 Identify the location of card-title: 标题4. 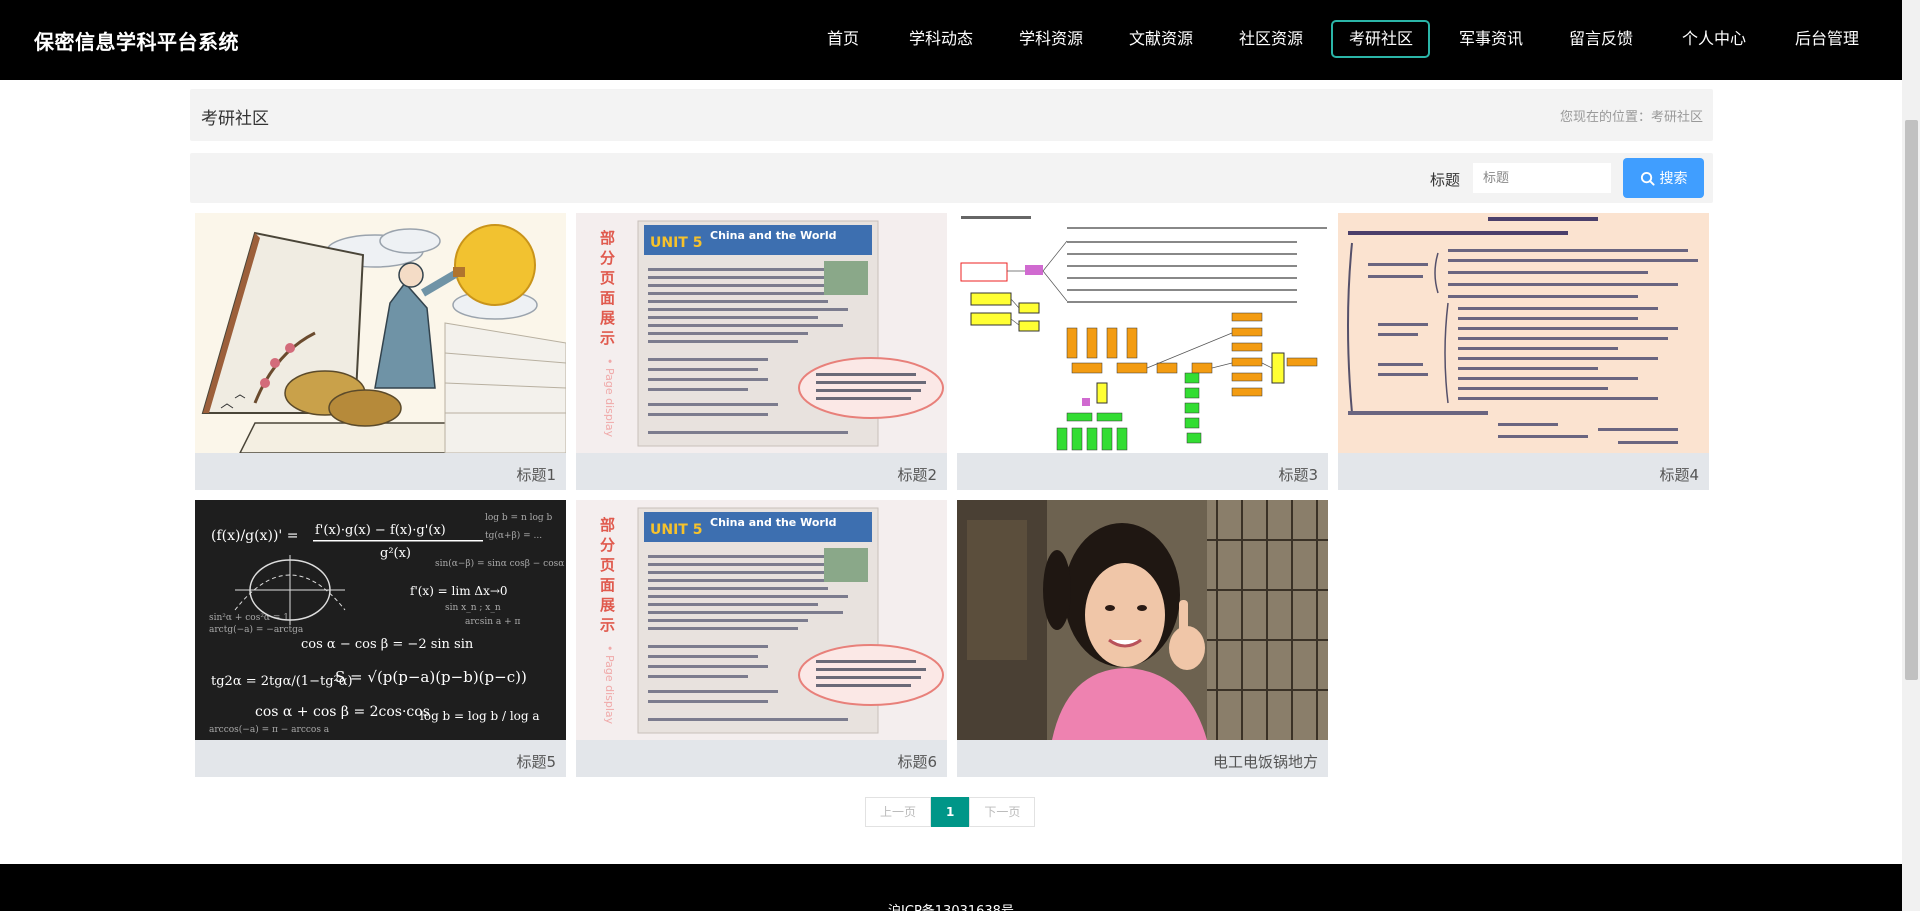
(1679, 475).